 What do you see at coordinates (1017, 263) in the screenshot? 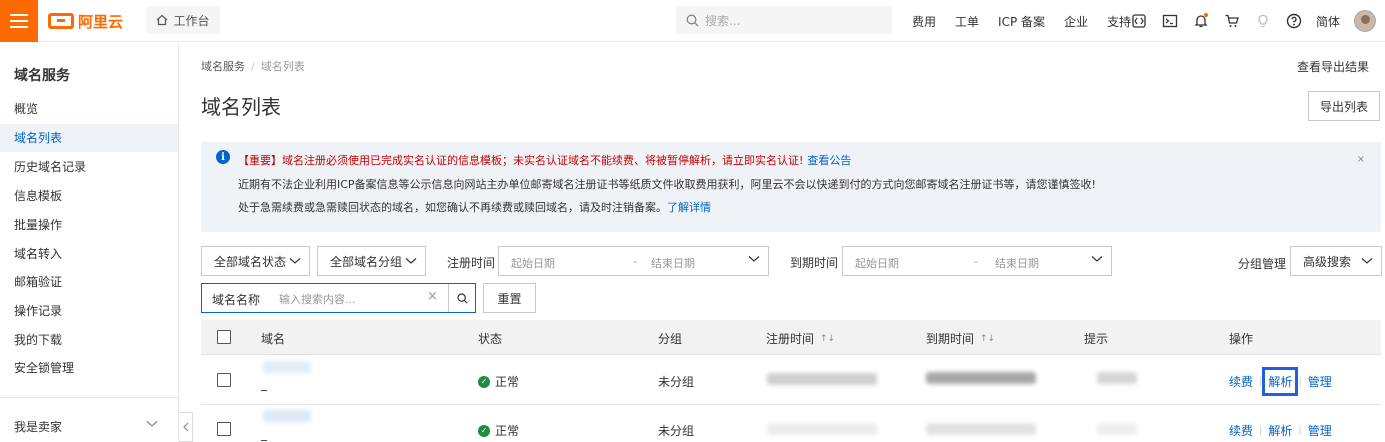
I see `exp-end-date: 结束日期` at bounding box center [1017, 263].